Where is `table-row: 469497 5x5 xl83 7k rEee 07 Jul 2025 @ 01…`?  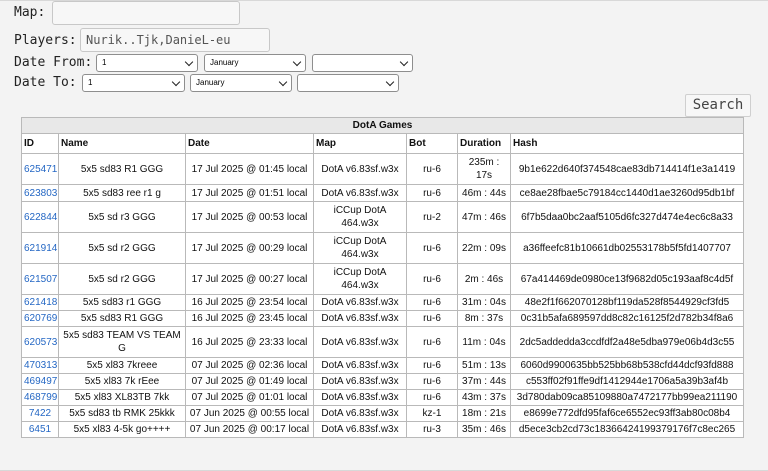 table-row: 469497 5x5 xl83 7k rEee 07 Jul 2025 @ 01… is located at coordinates (383, 381).